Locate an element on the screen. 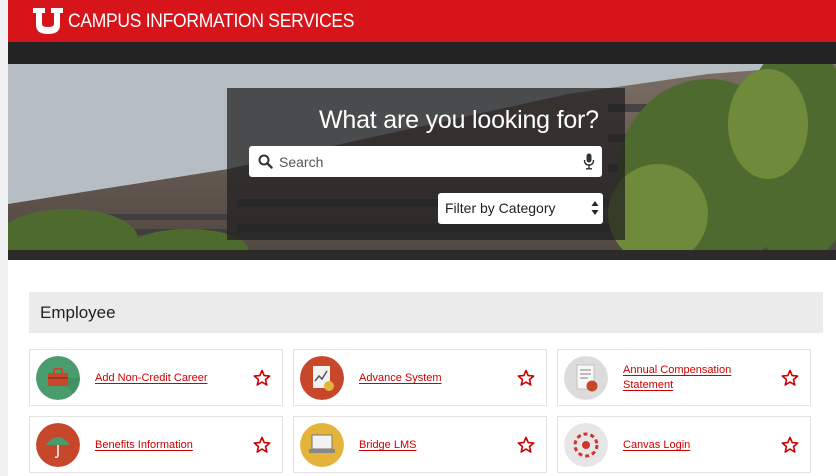 The width and height of the screenshot is (836, 476). toolbox-icon is located at coordinates (58, 378).